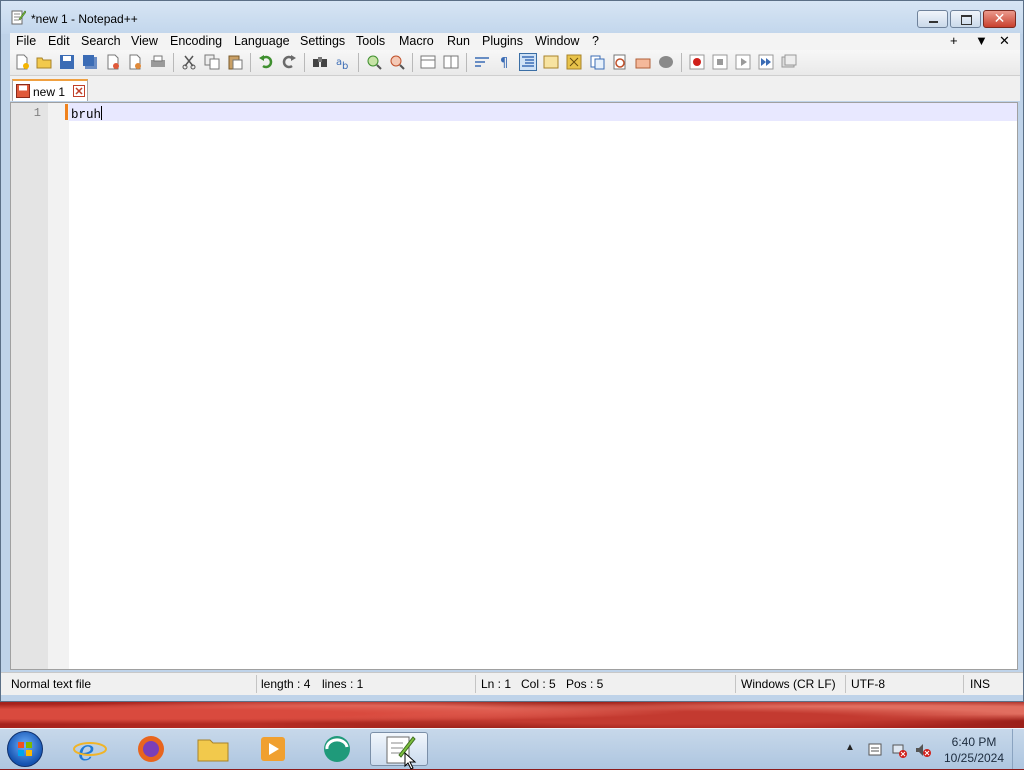  Describe the element at coordinates (868, 684) in the screenshot. I see `status-encoding: UTF-8` at that location.